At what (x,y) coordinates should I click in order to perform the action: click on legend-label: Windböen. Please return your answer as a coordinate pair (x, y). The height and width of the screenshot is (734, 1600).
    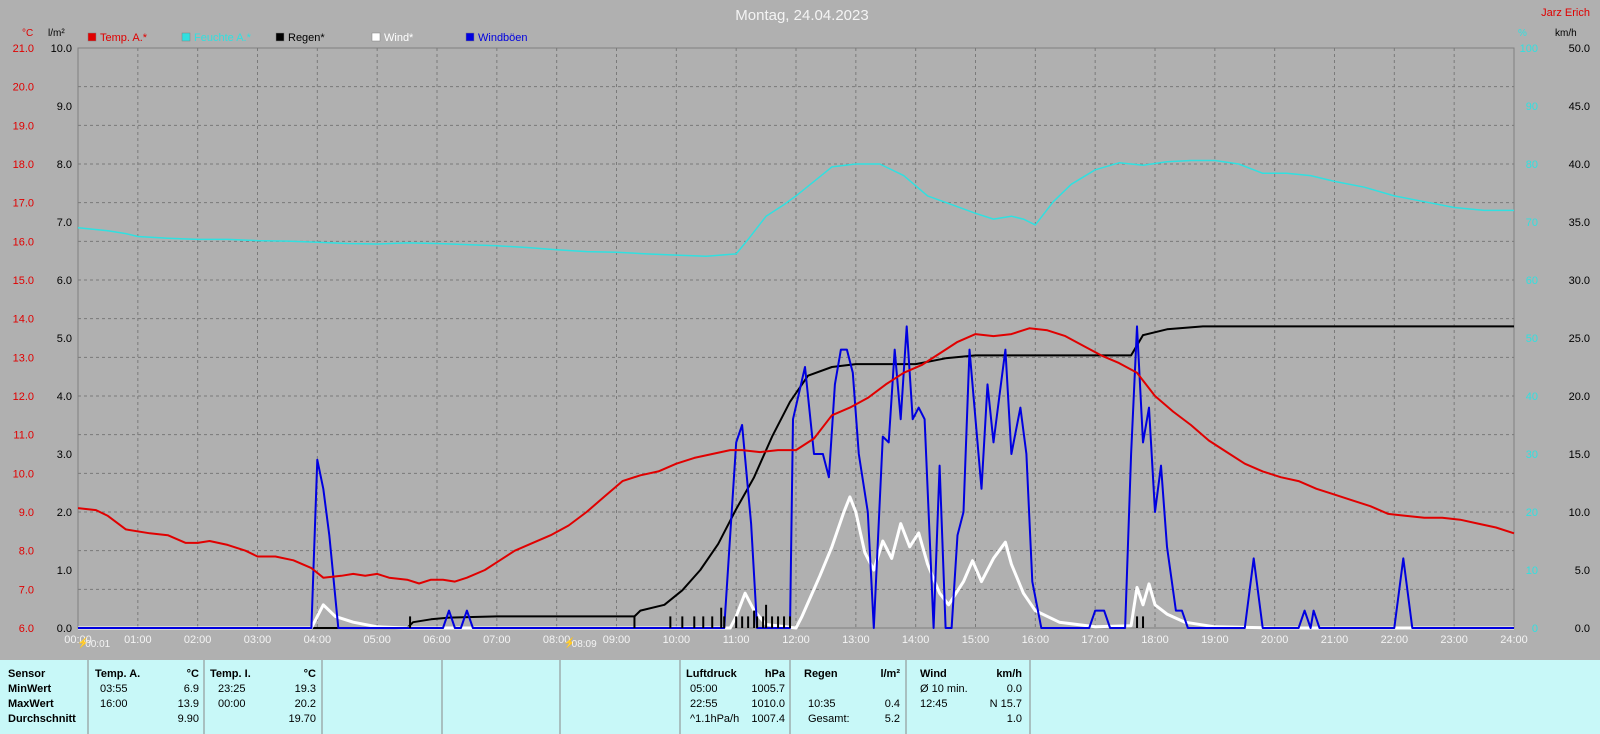
    Looking at the image, I should click on (503, 38).